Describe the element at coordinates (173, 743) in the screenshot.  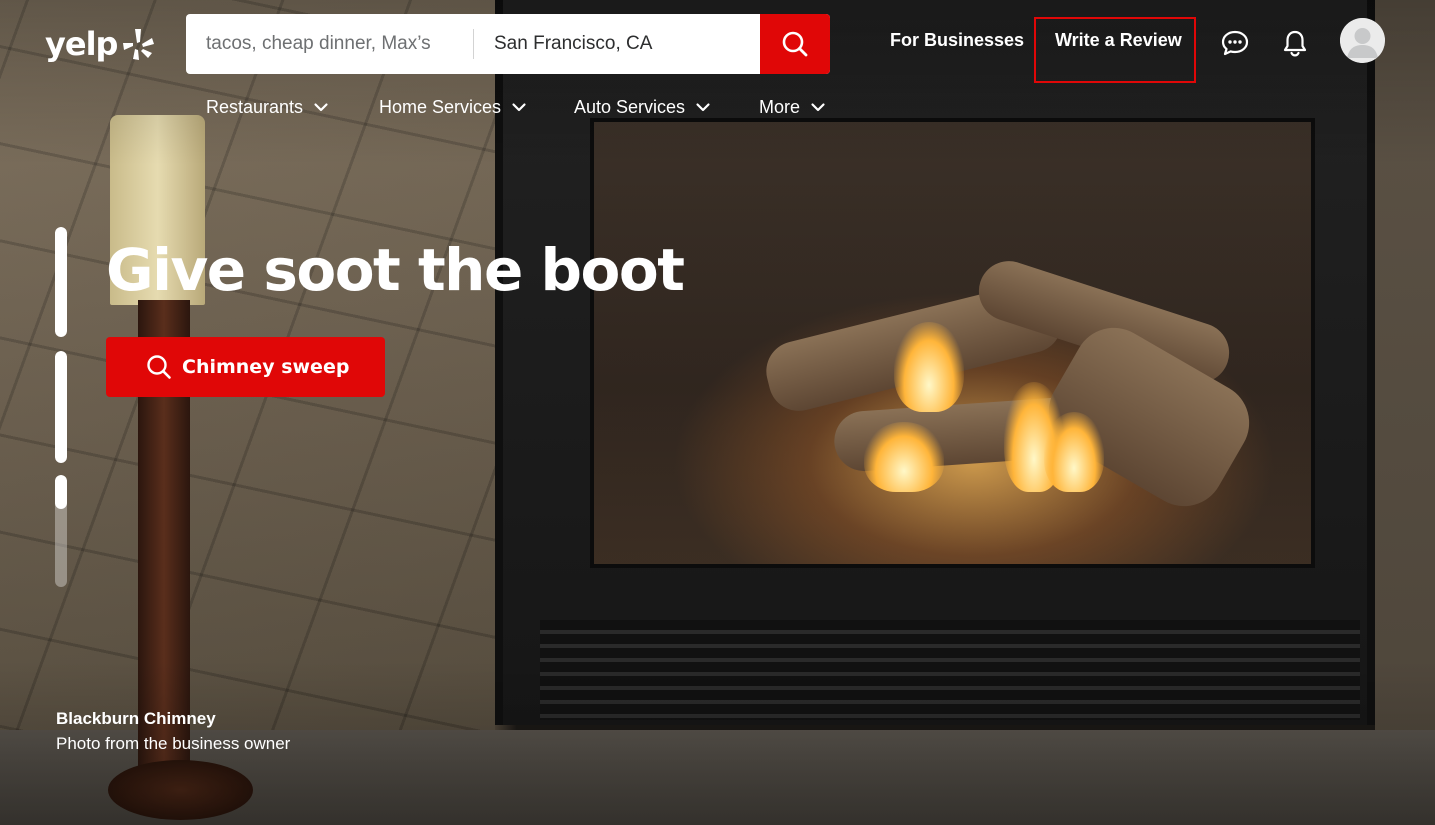
I see `photo-credit-note: Photo from the business owner` at that location.